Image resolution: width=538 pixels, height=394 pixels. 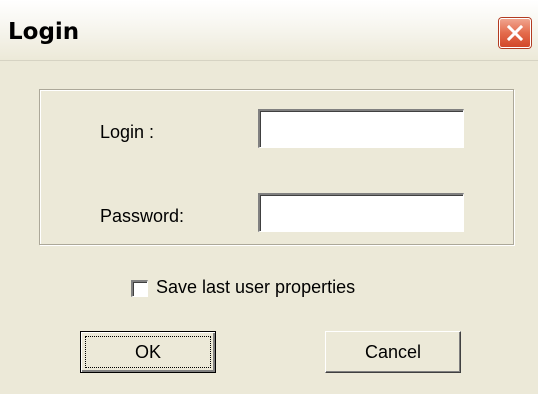 I want to click on password-label: Password:, so click(x=142, y=216).